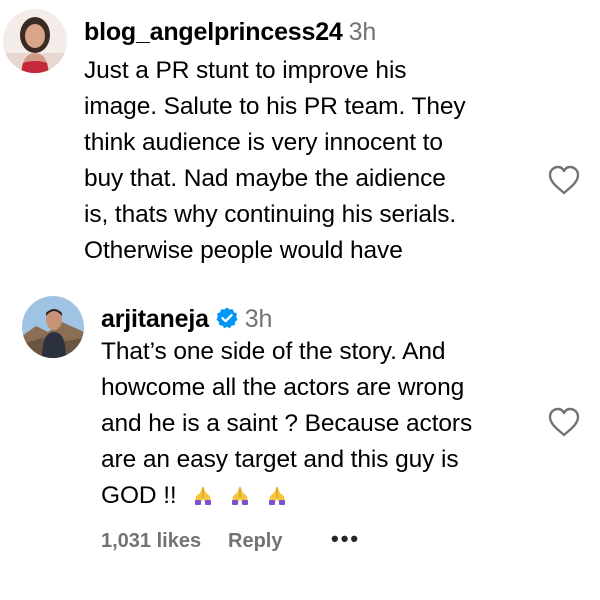  Describe the element at coordinates (227, 321) in the screenshot. I see `verified-badge-icon` at that location.